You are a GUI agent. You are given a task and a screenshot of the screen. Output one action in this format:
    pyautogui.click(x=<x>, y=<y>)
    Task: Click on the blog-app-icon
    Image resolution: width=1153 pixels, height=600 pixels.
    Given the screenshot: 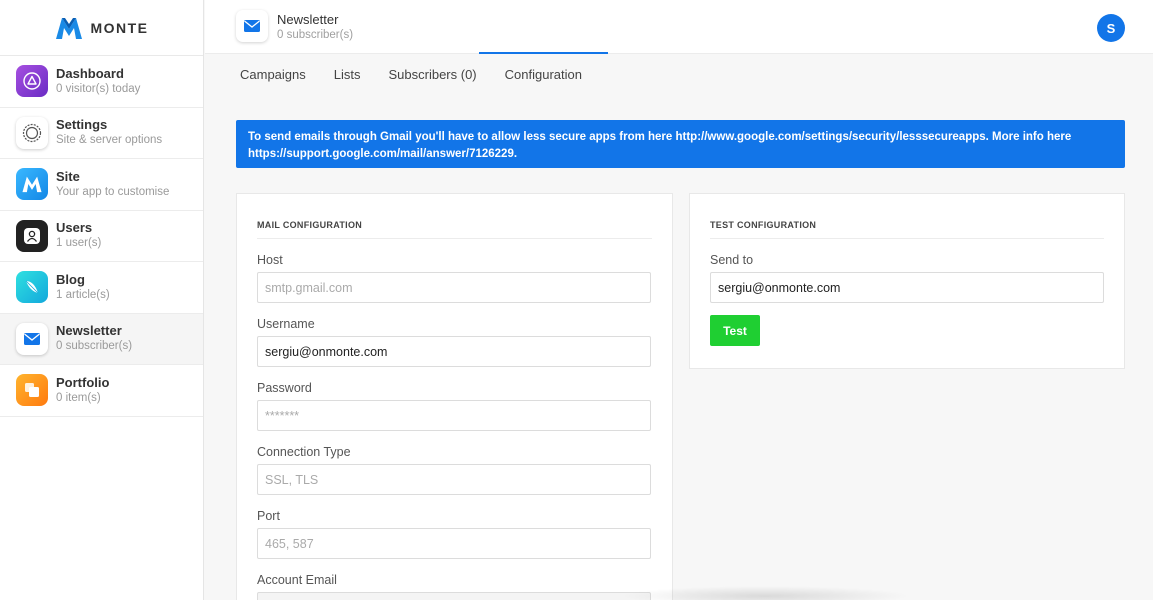 What is the action you would take?
    pyautogui.click(x=32, y=287)
    